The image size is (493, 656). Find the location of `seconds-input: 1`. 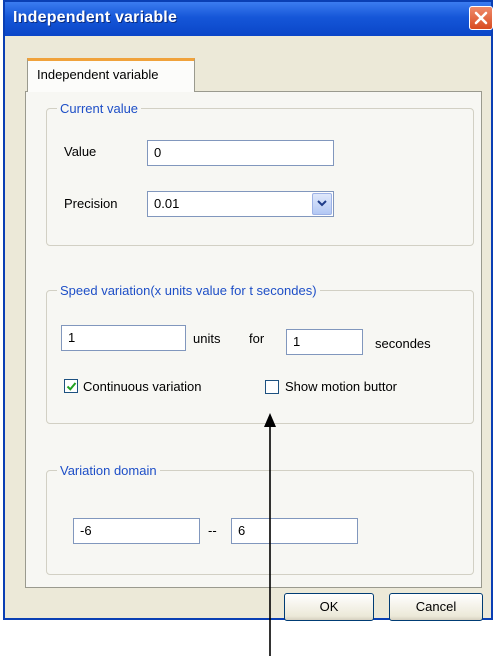

seconds-input: 1 is located at coordinates (324, 342).